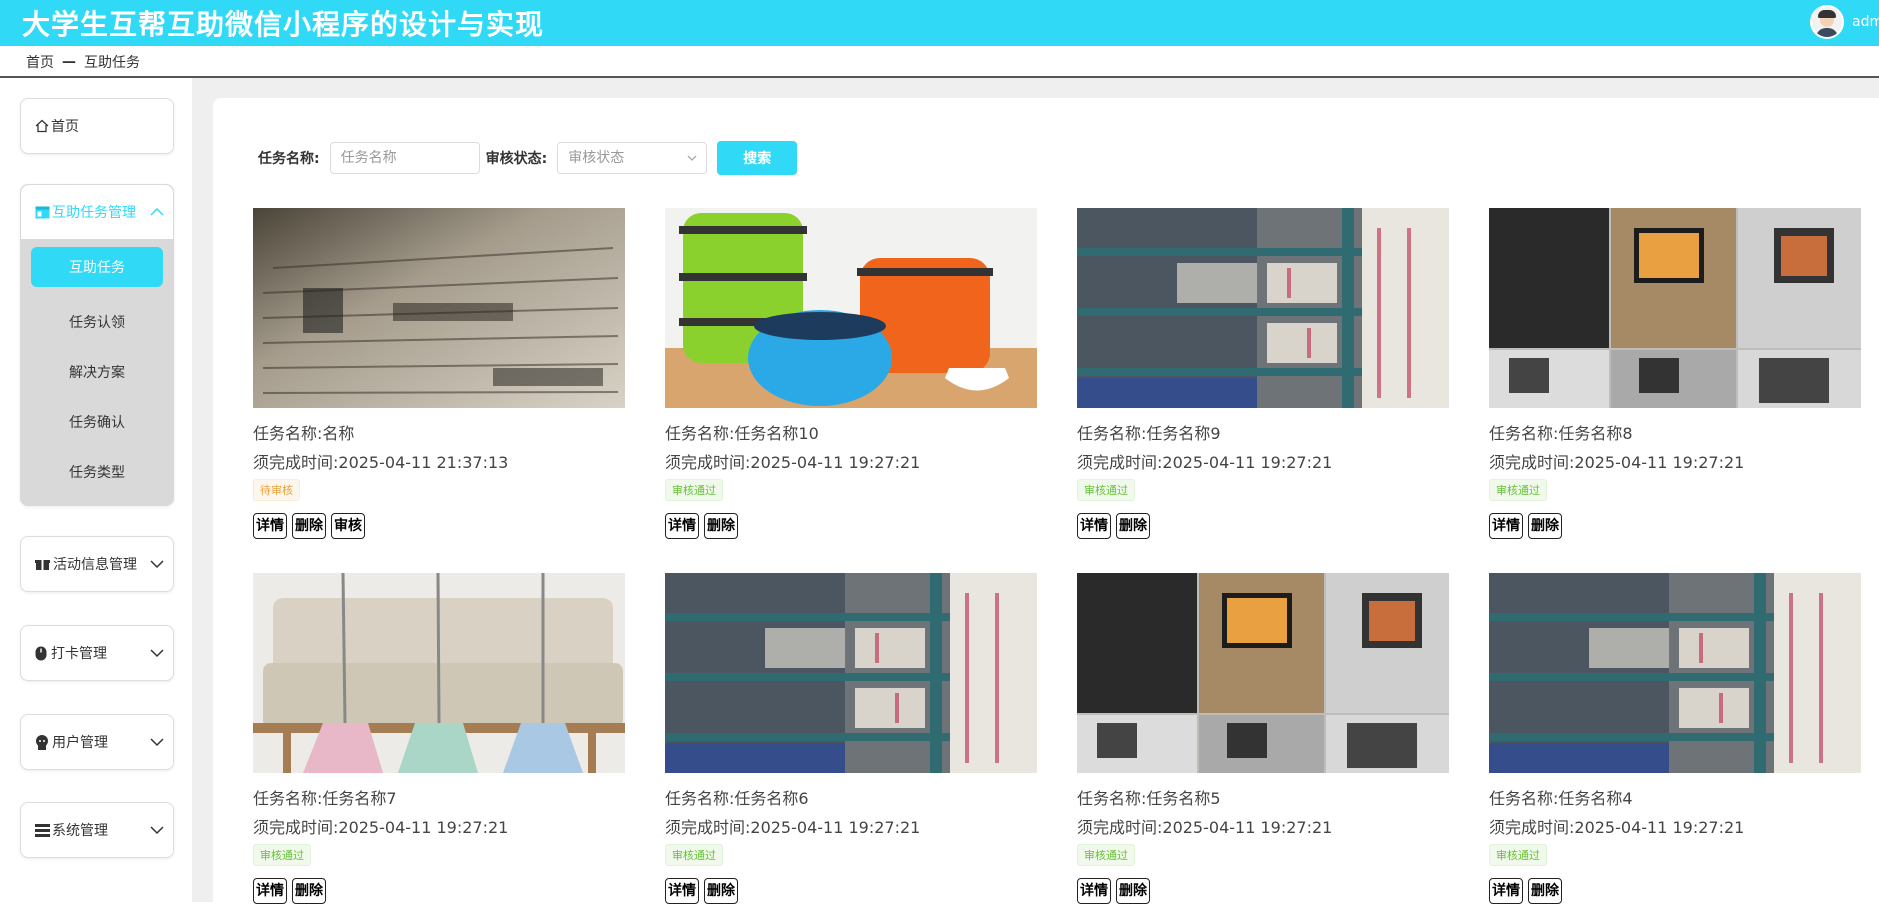  Describe the element at coordinates (439, 526) in the screenshot. I see `card-actions: 详情 删除 审核` at that location.